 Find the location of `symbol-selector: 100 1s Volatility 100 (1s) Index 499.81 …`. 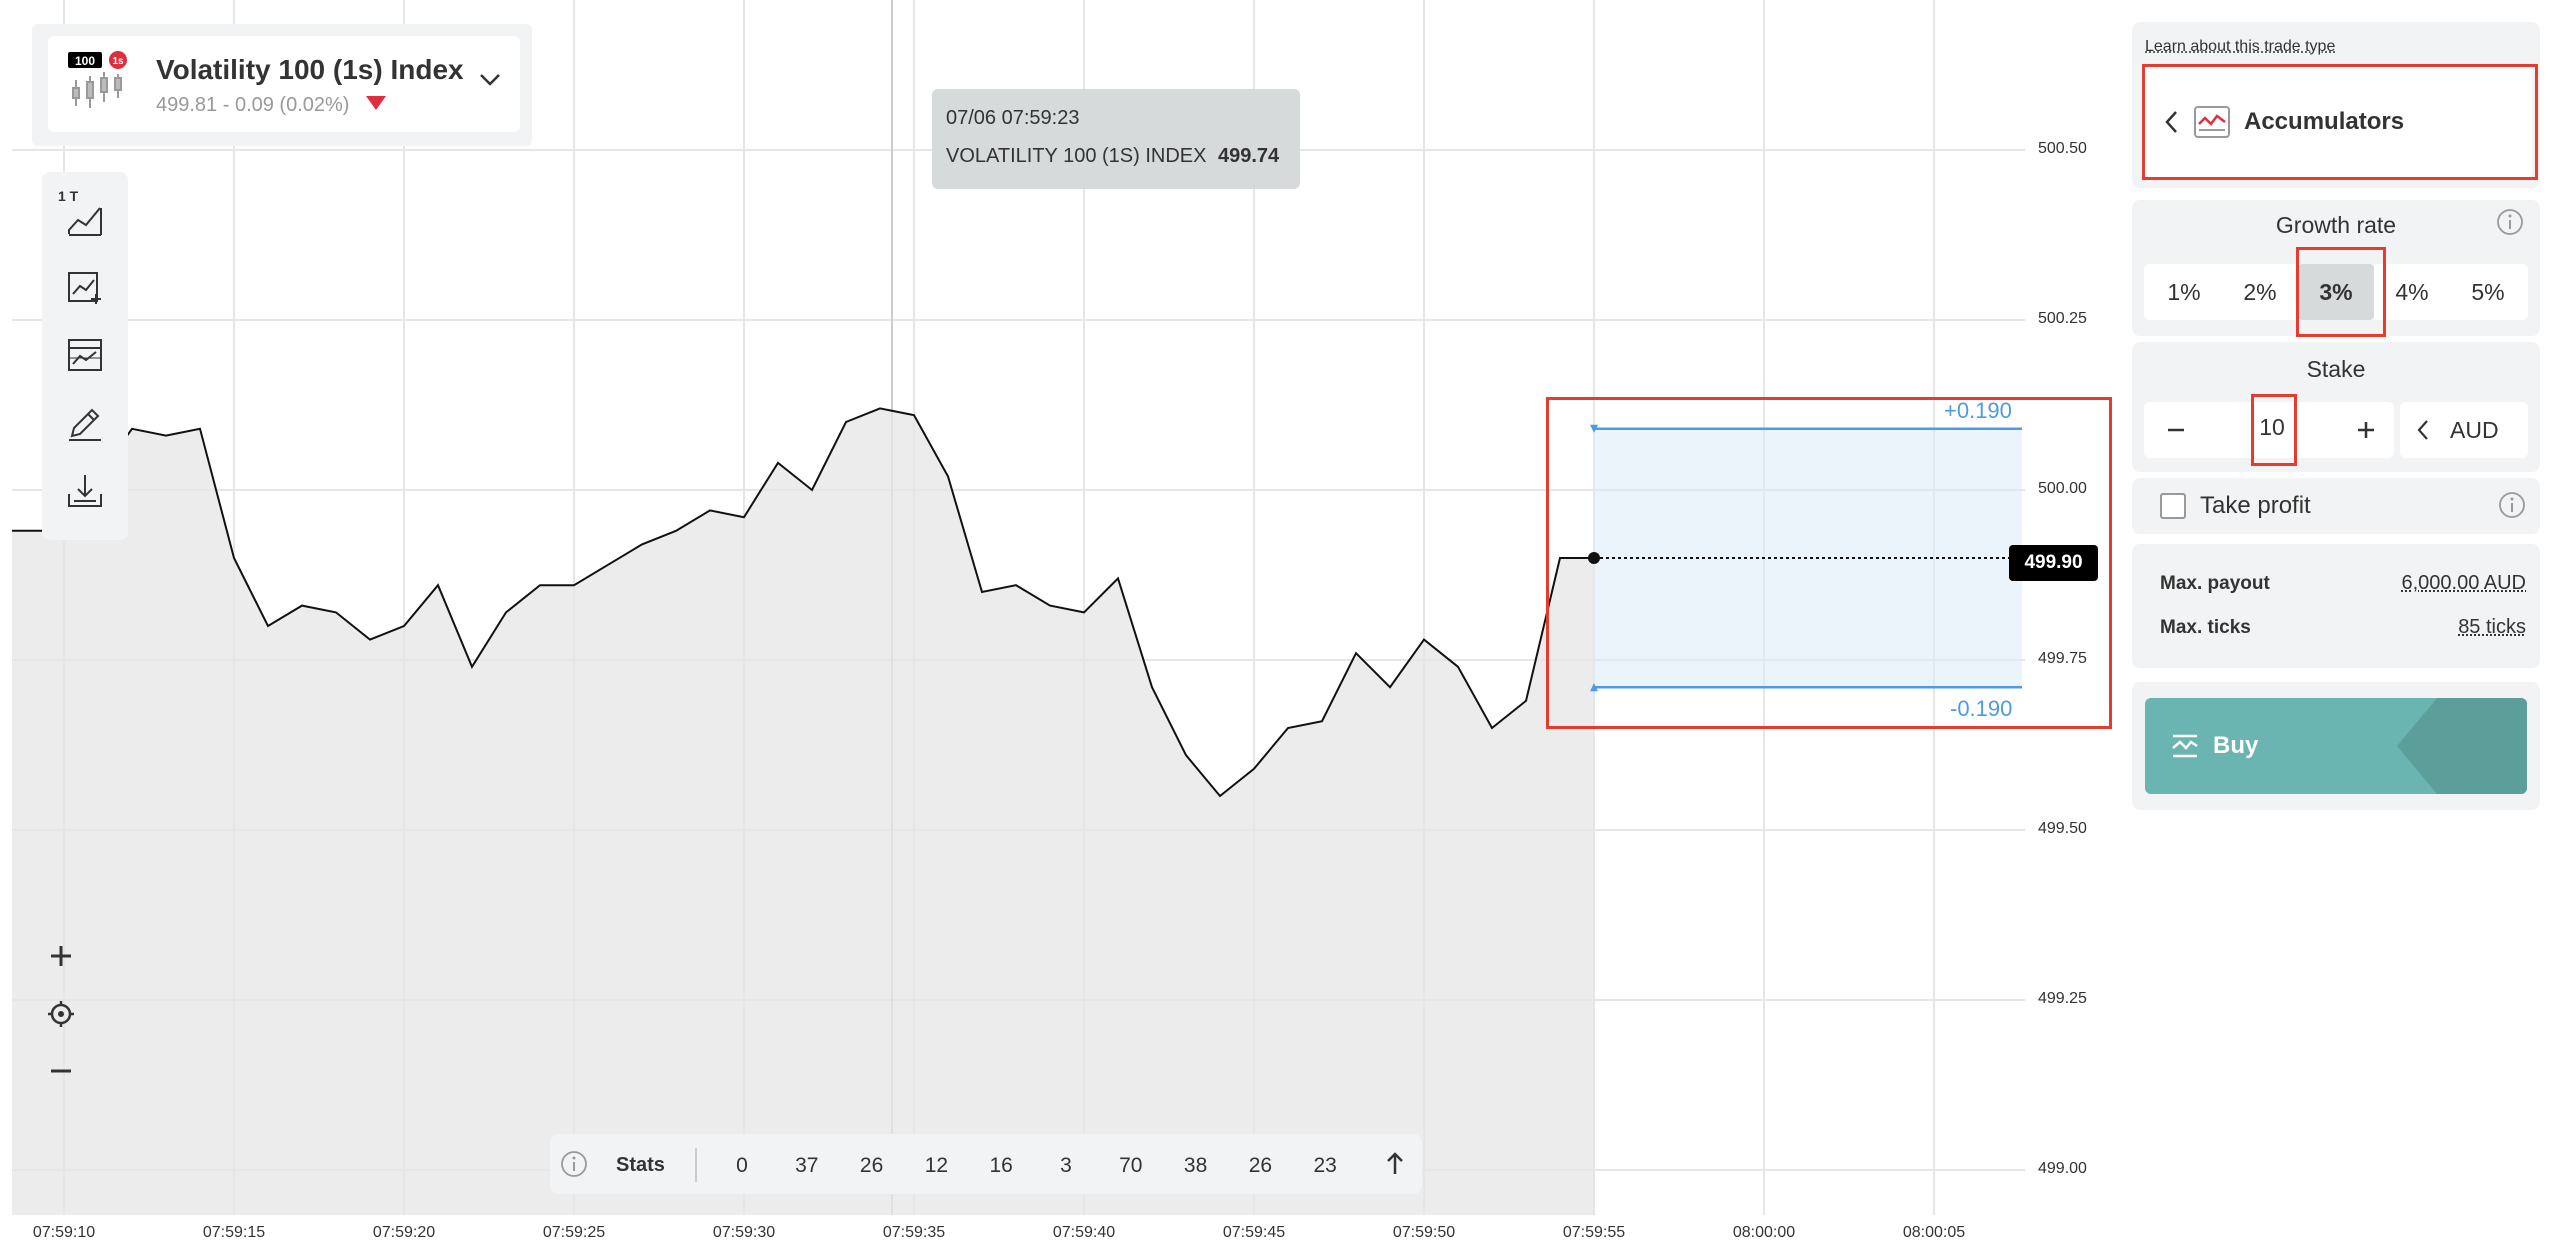

symbol-selector: 100 1s Volatility 100 (1s) Index 499.81 … is located at coordinates (284, 84).